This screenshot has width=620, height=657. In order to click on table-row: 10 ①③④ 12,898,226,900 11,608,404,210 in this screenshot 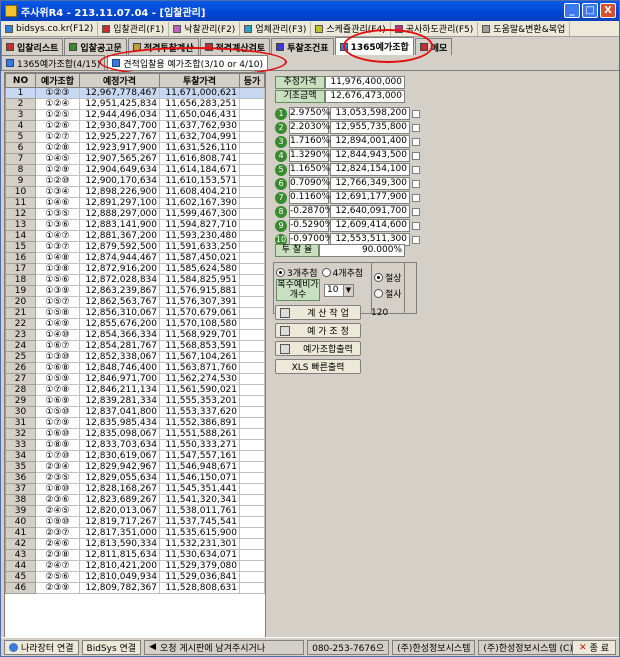, I will do `click(135, 192)`.